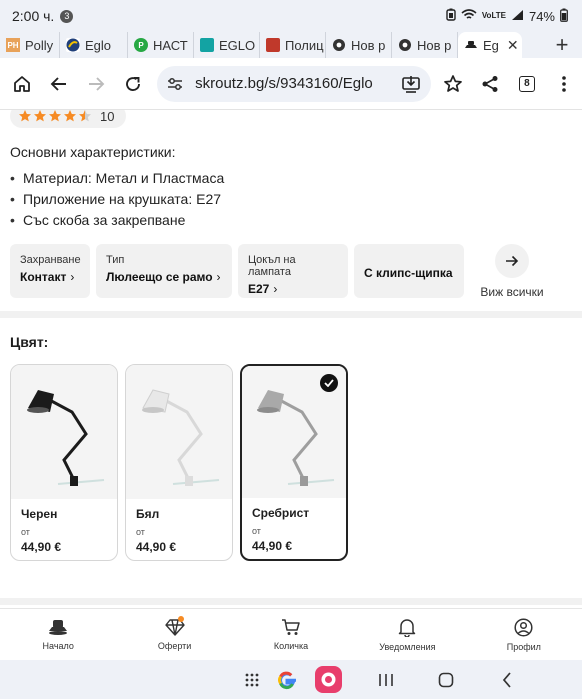 The height and width of the screenshot is (699, 582). I want to click on nav-offers: Оферти, so click(174, 634).